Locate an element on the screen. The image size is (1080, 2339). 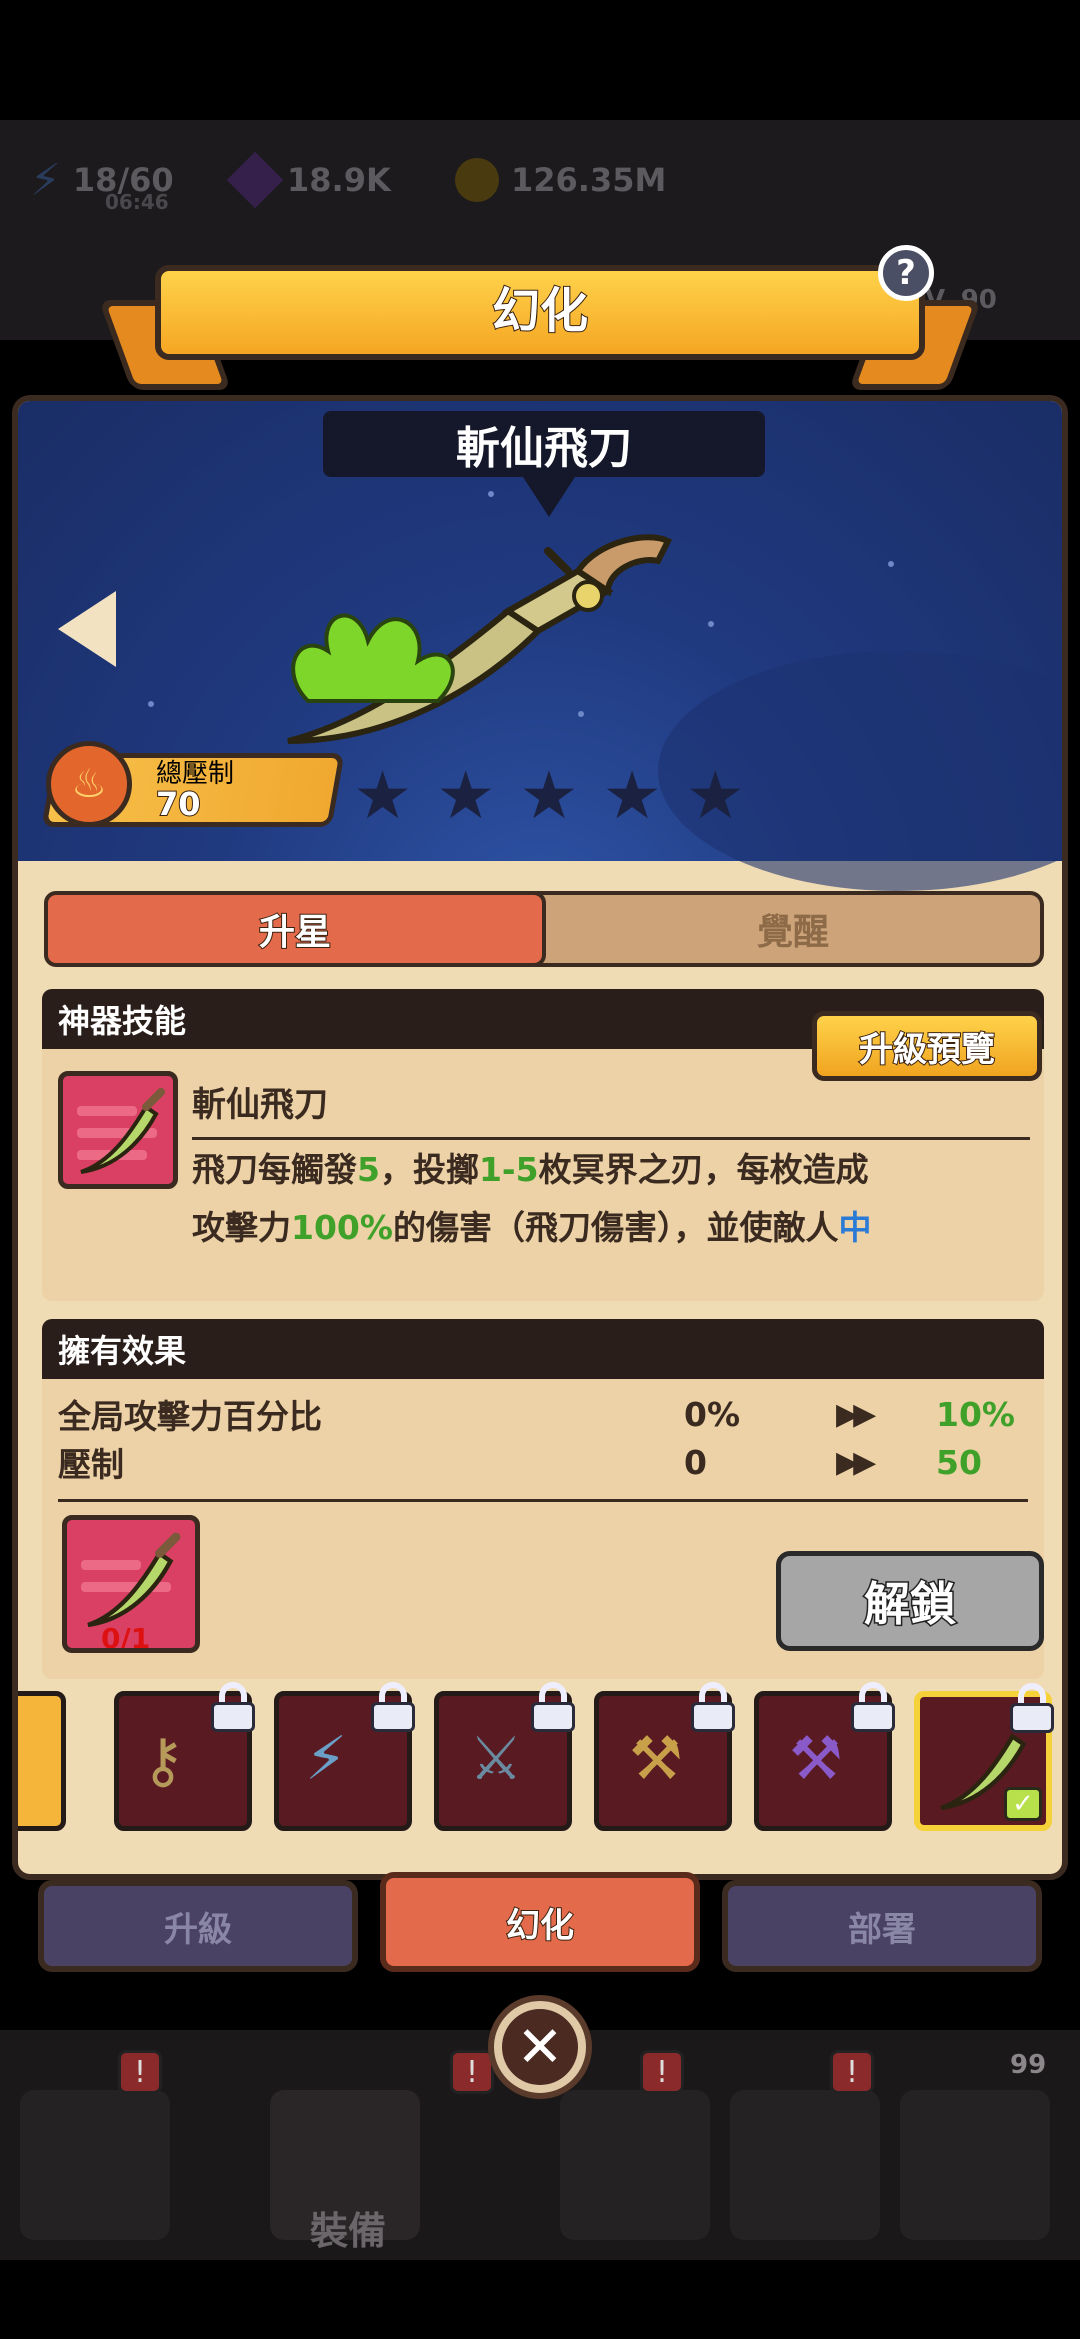
skill-description-line1: 飛刀每觸發5，投擲1-5枚冥界之刃，每枚造成 is located at coordinates (612, 1170).